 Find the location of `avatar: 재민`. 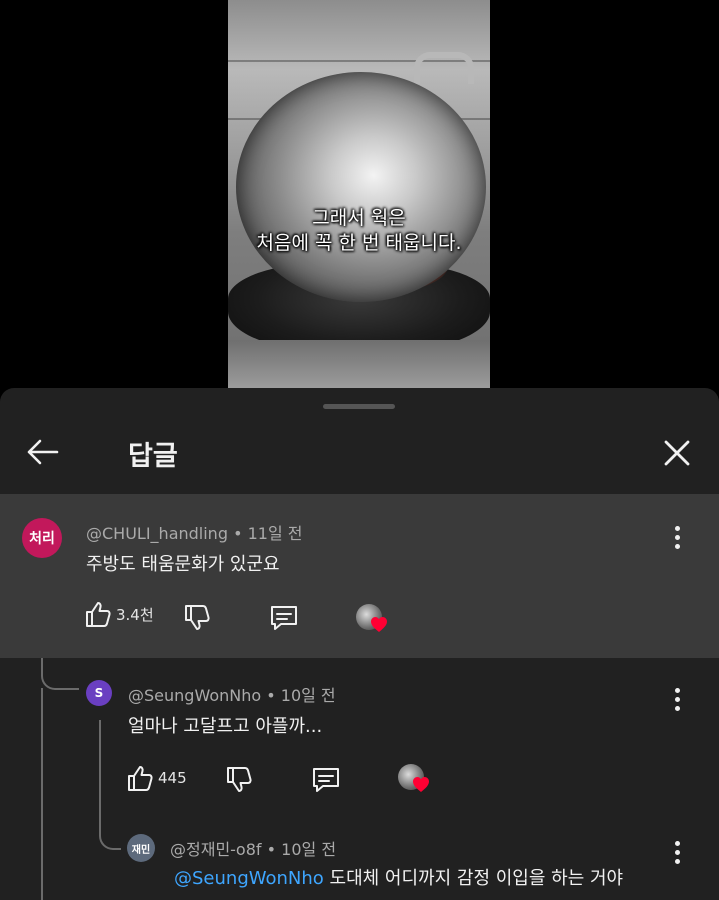

avatar: 재민 is located at coordinates (141, 848).